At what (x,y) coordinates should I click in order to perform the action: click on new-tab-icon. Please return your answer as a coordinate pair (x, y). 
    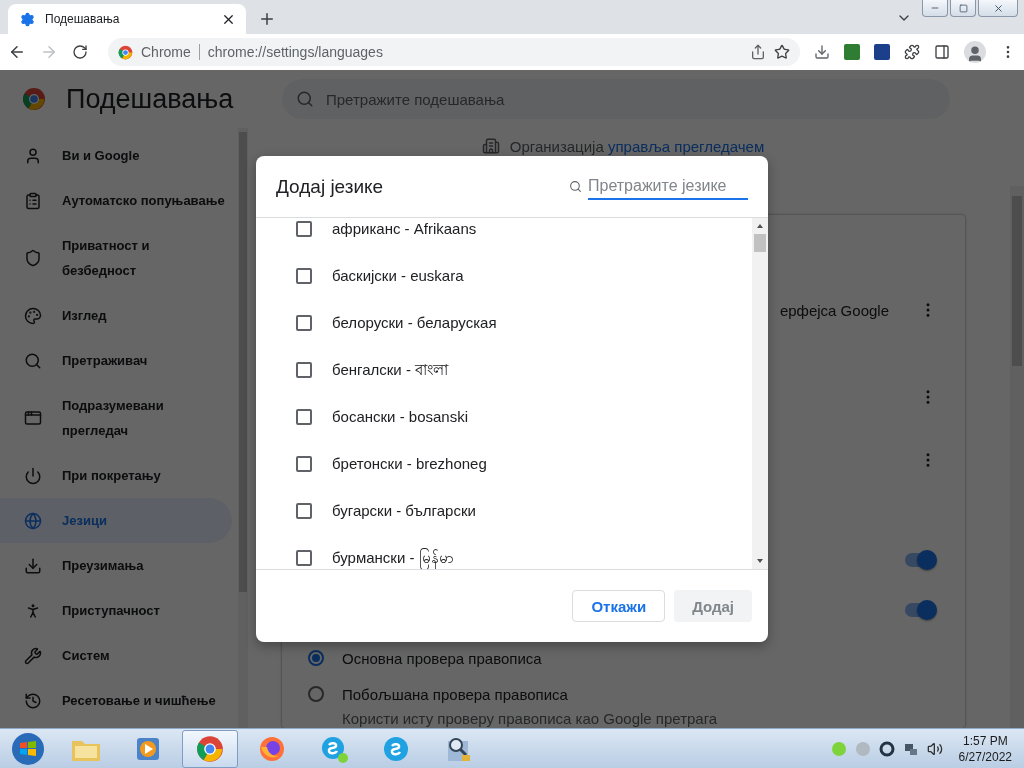
    Looking at the image, I should click on (267, 19).